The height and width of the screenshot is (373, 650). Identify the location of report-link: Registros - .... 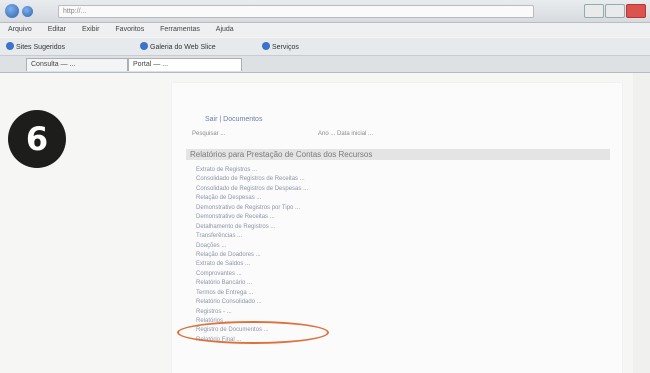
(252, 312).